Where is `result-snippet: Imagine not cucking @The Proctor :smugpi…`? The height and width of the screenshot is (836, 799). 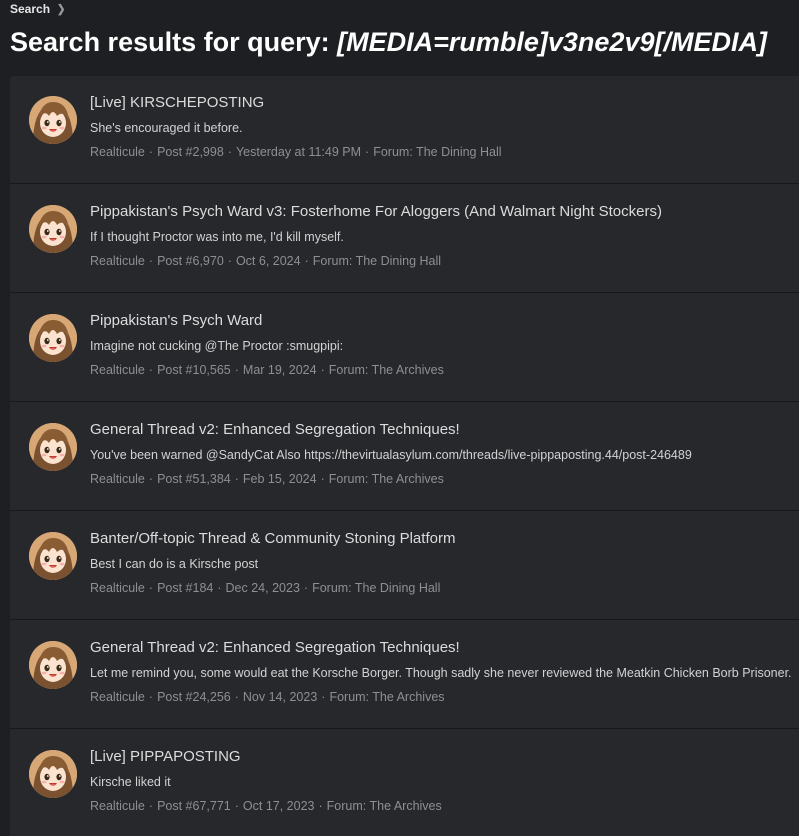 result-snippet: Imagine not cucking @The Proctor :smugpi… is located at coordinates (217, 346).